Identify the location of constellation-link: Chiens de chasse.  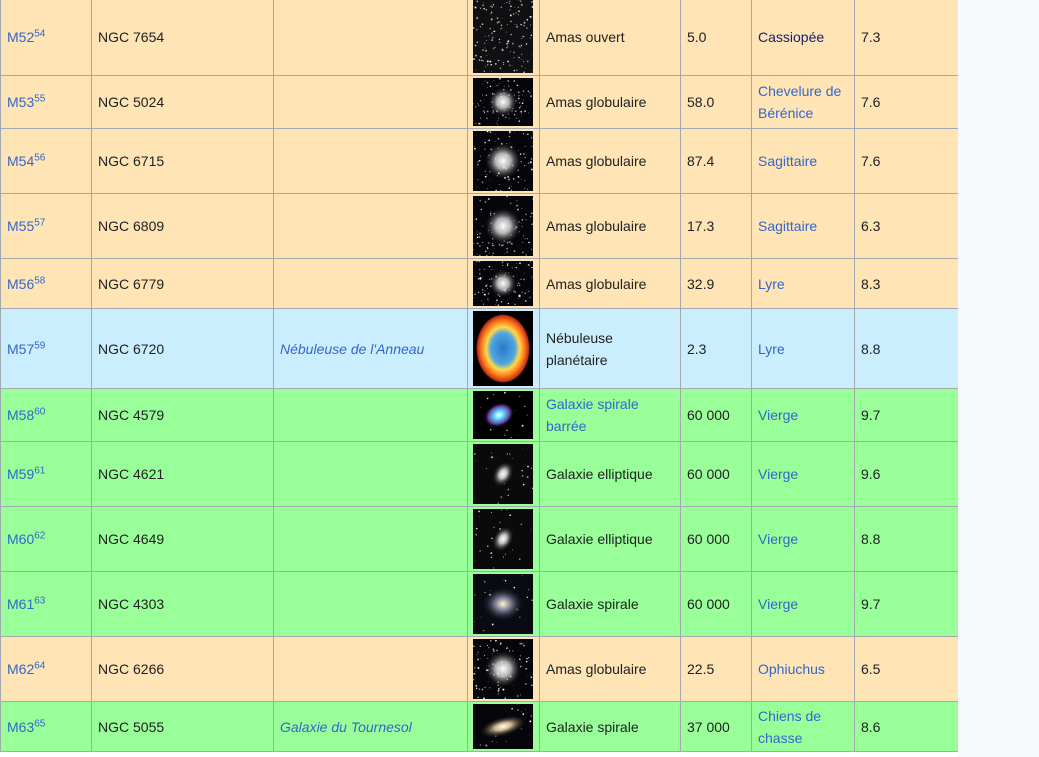
(789, 727).